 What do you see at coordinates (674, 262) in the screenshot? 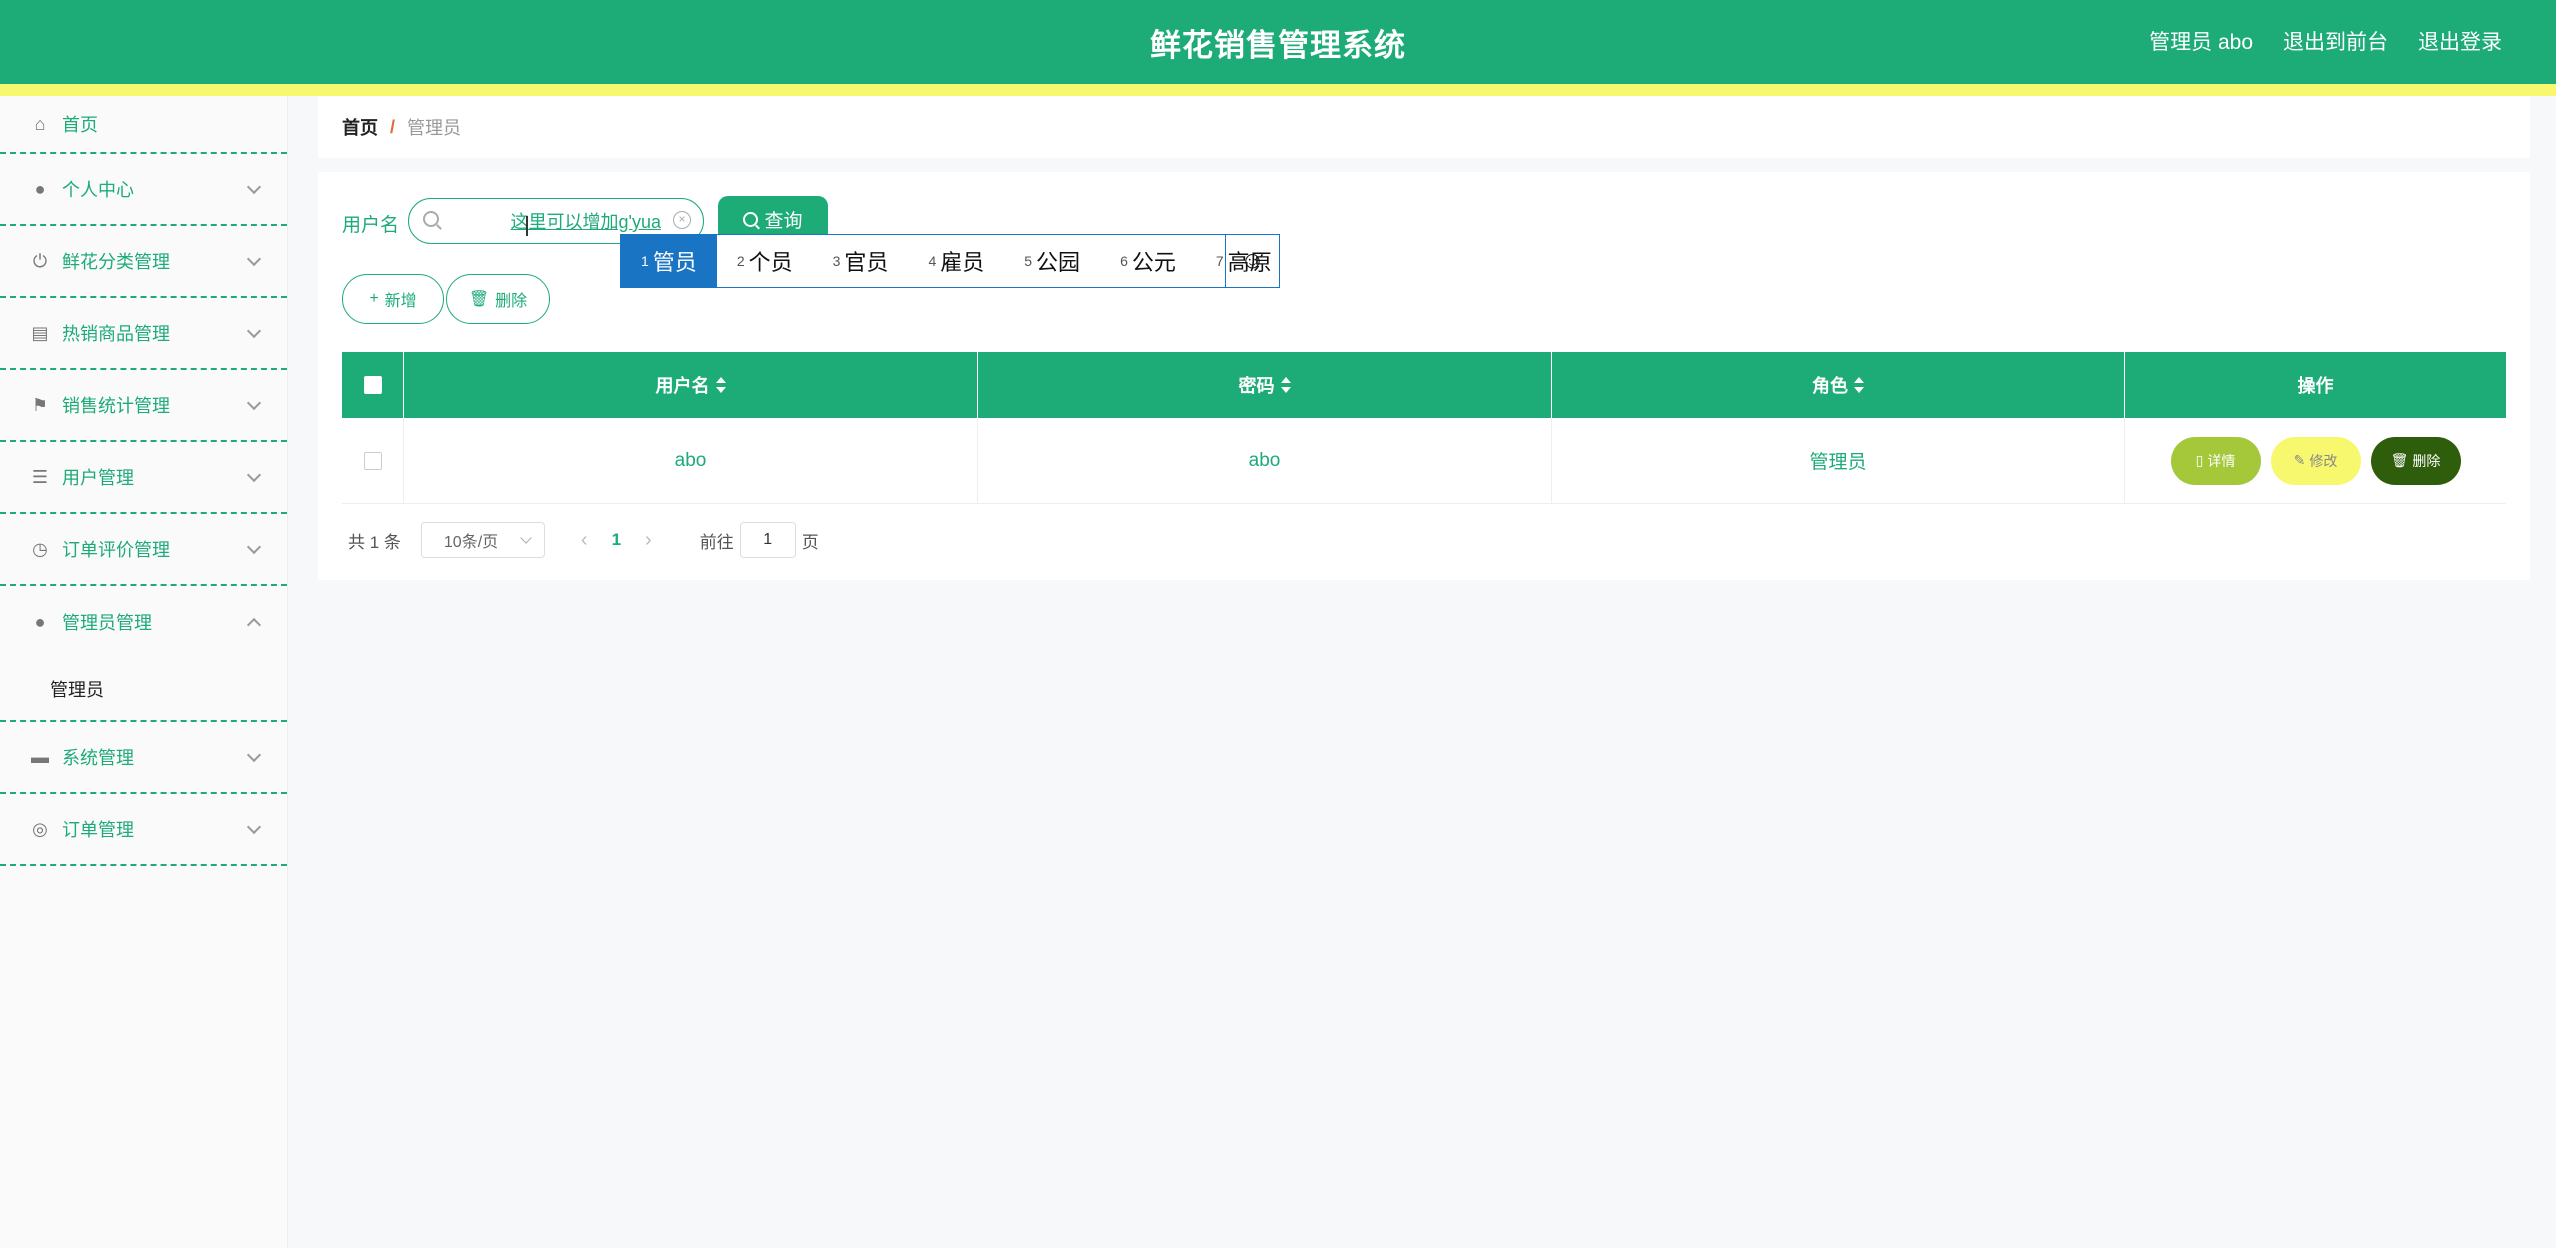
I see `ime-candidate-text: 管员` at bounding box center [674, 262].